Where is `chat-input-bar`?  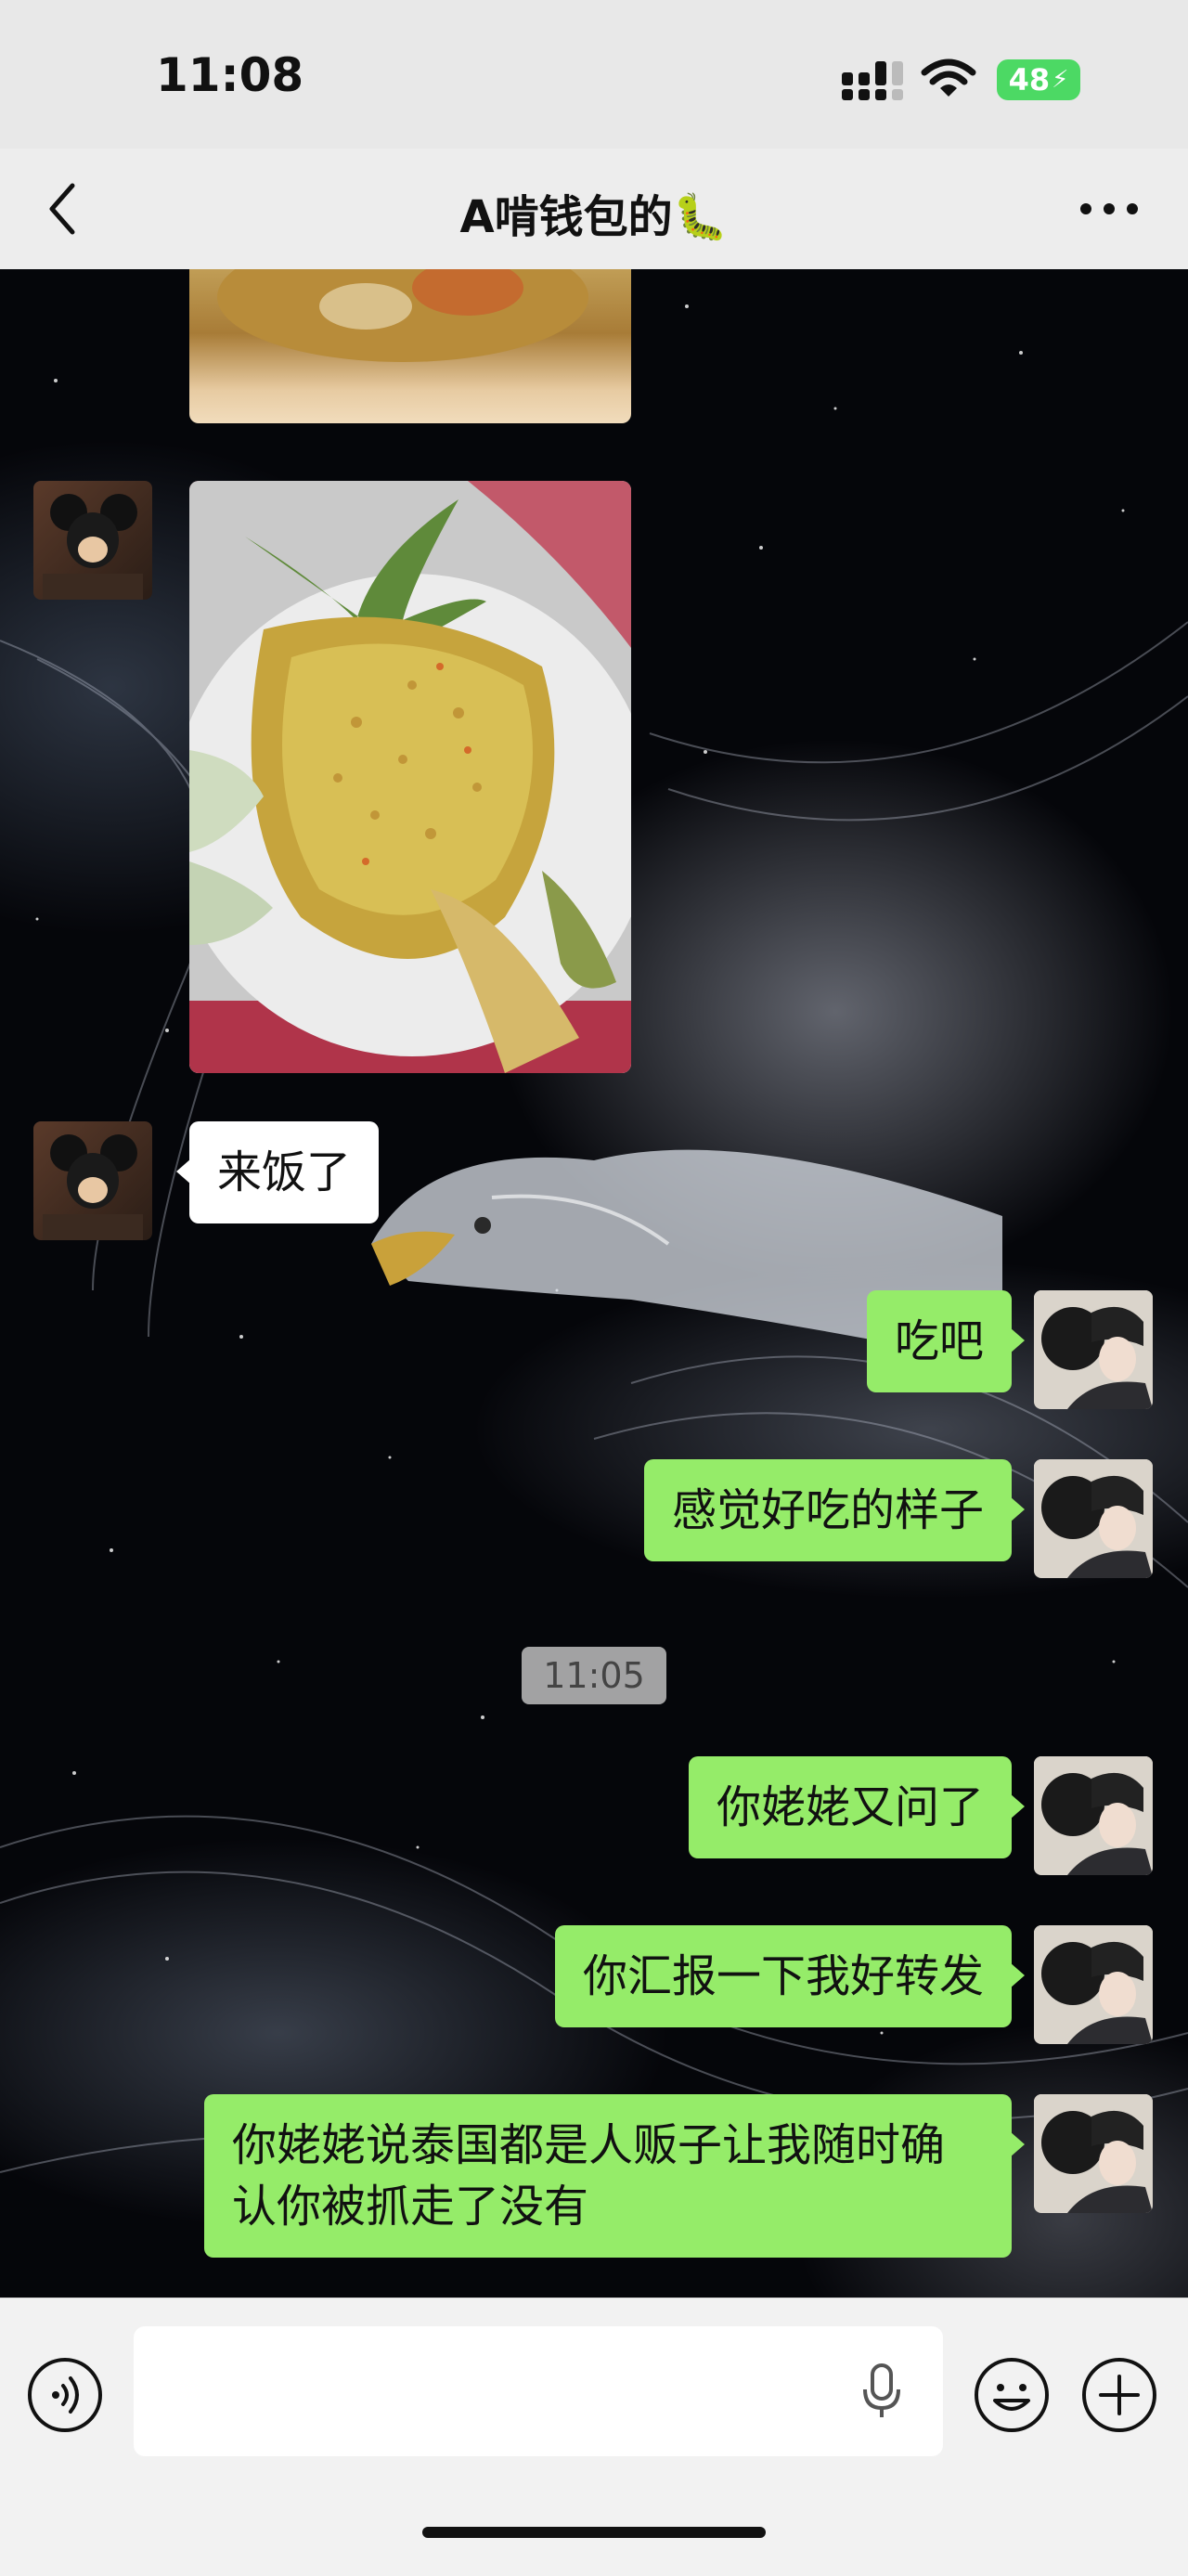
chat-input-bar is located at coordinates (594, 2437).